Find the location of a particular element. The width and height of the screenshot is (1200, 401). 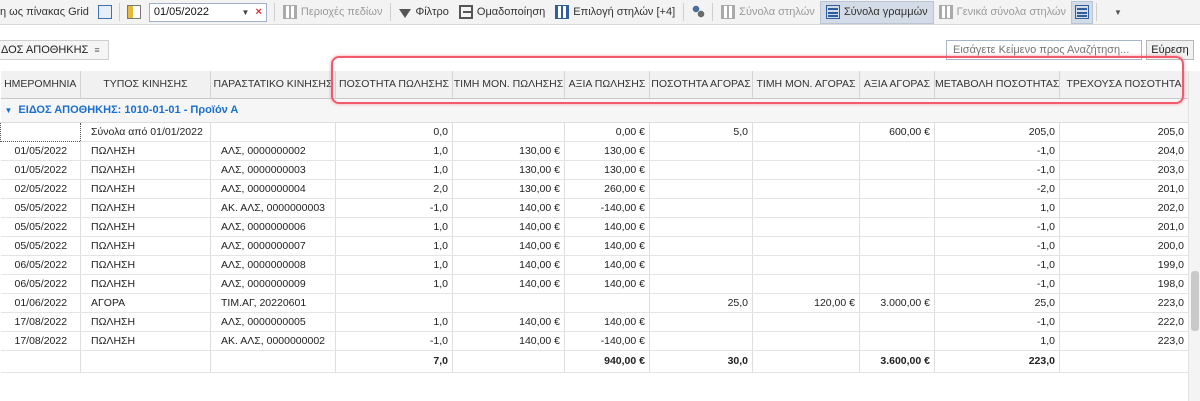

table-cell: 06/05/2022 is located at coordinates (40, 265).